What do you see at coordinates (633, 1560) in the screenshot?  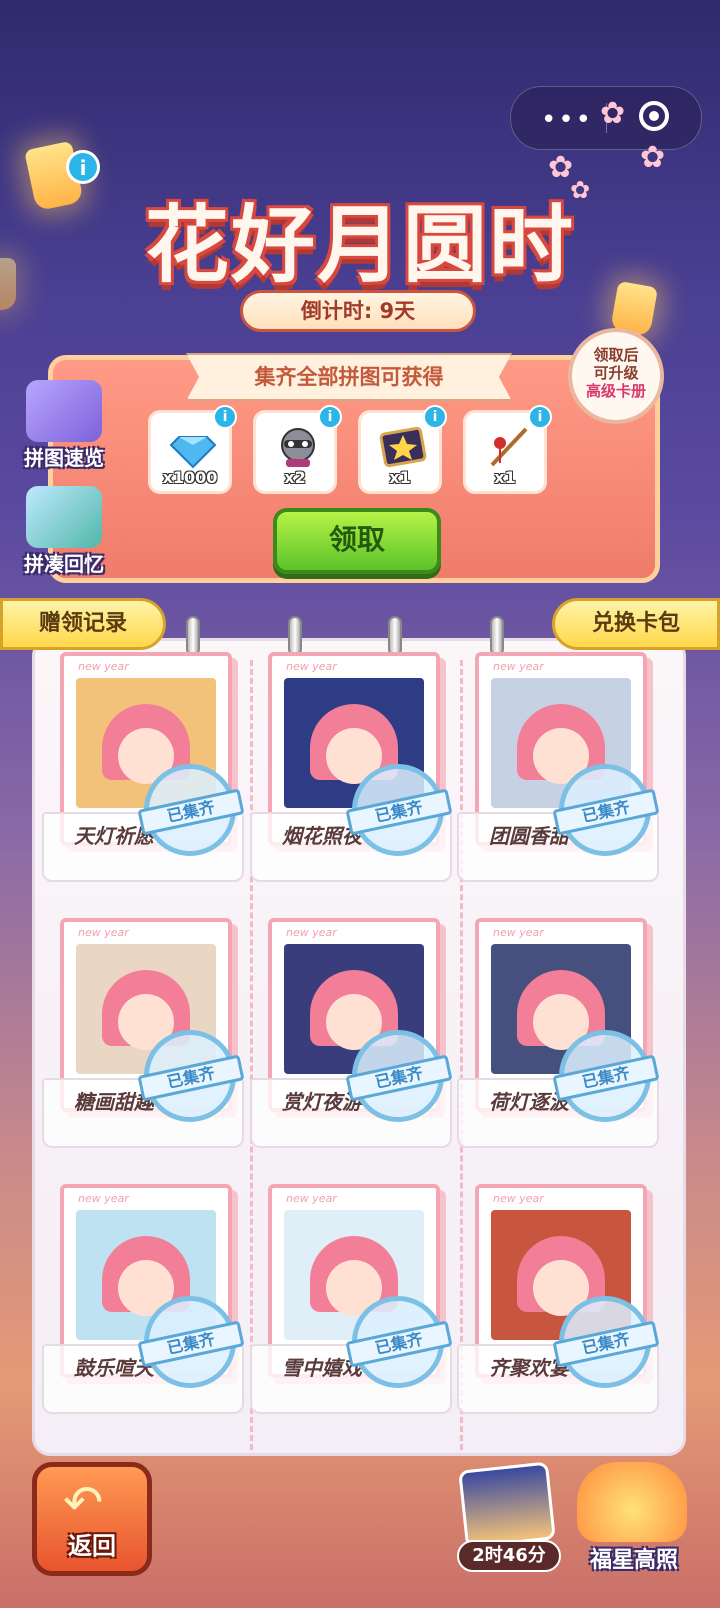 I see `lucky-star-label: 福星高照` at bounding box center [633, 1560].